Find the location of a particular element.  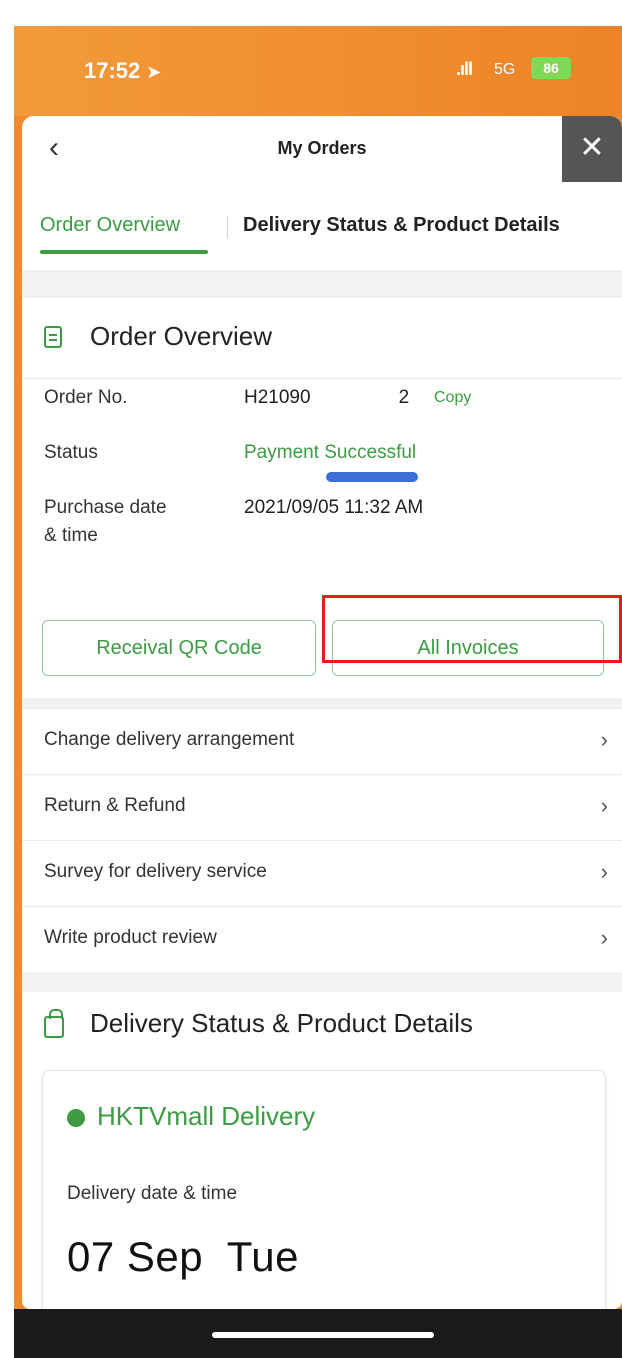

menu-item-label: Change delivery arrangement is located at coordinates (169, 739).